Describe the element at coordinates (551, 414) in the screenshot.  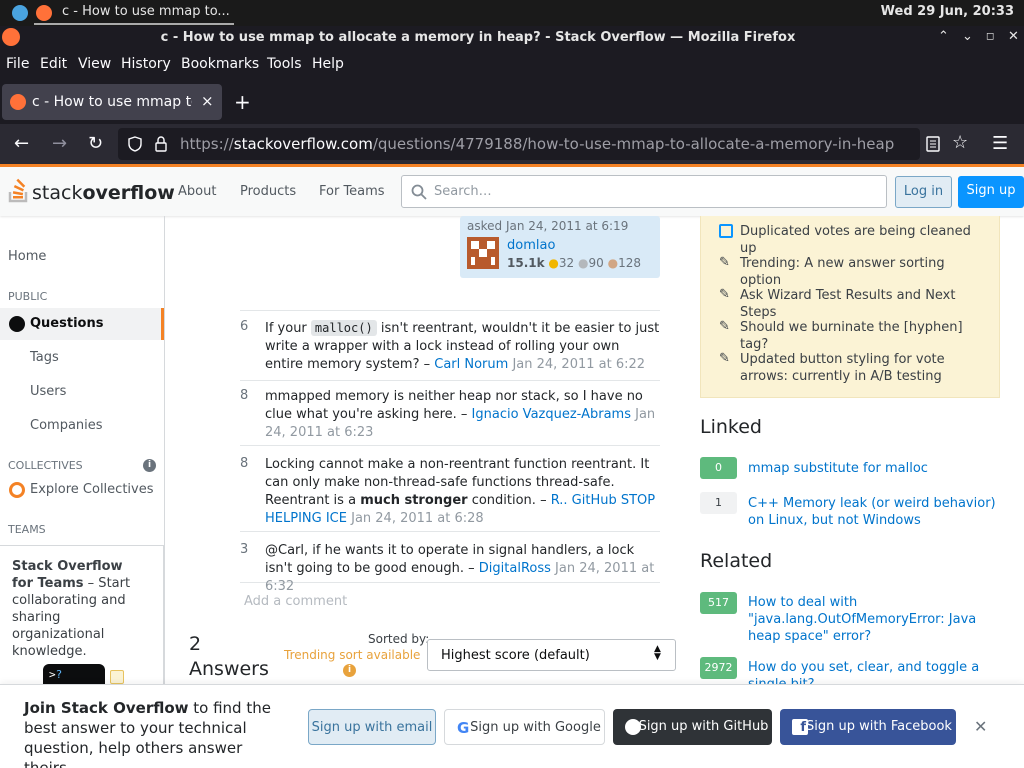
I see `comment-user-link: Ignacio Vazquez-Abrams` at that location.